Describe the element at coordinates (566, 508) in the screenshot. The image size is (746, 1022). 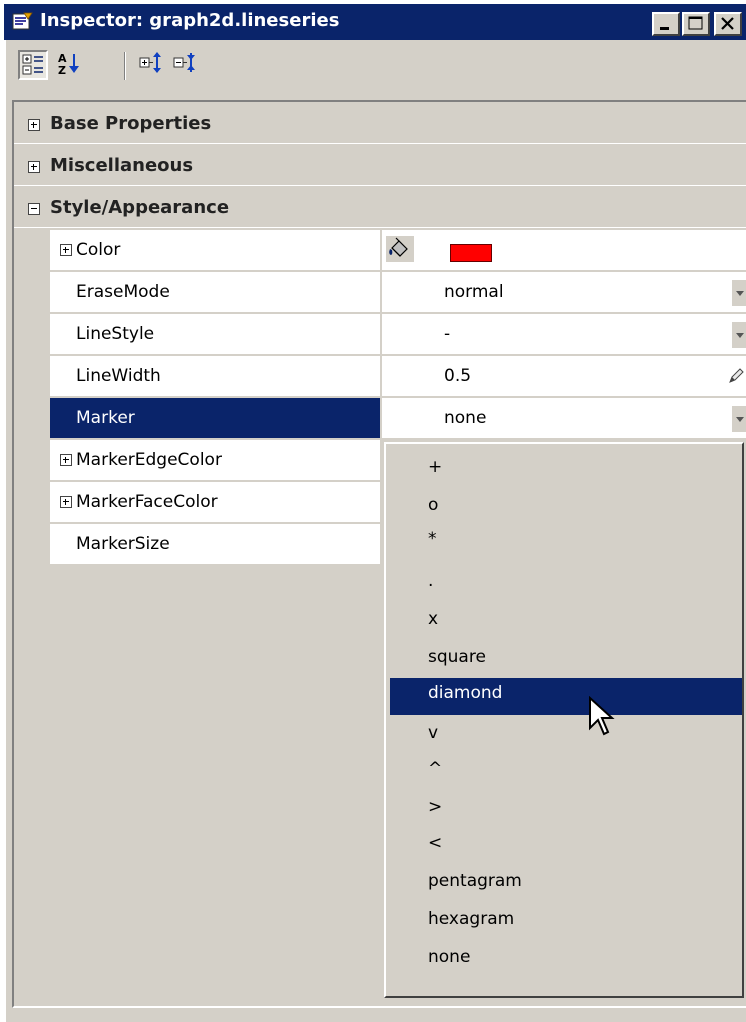
I see `marker-option: o` at that location.